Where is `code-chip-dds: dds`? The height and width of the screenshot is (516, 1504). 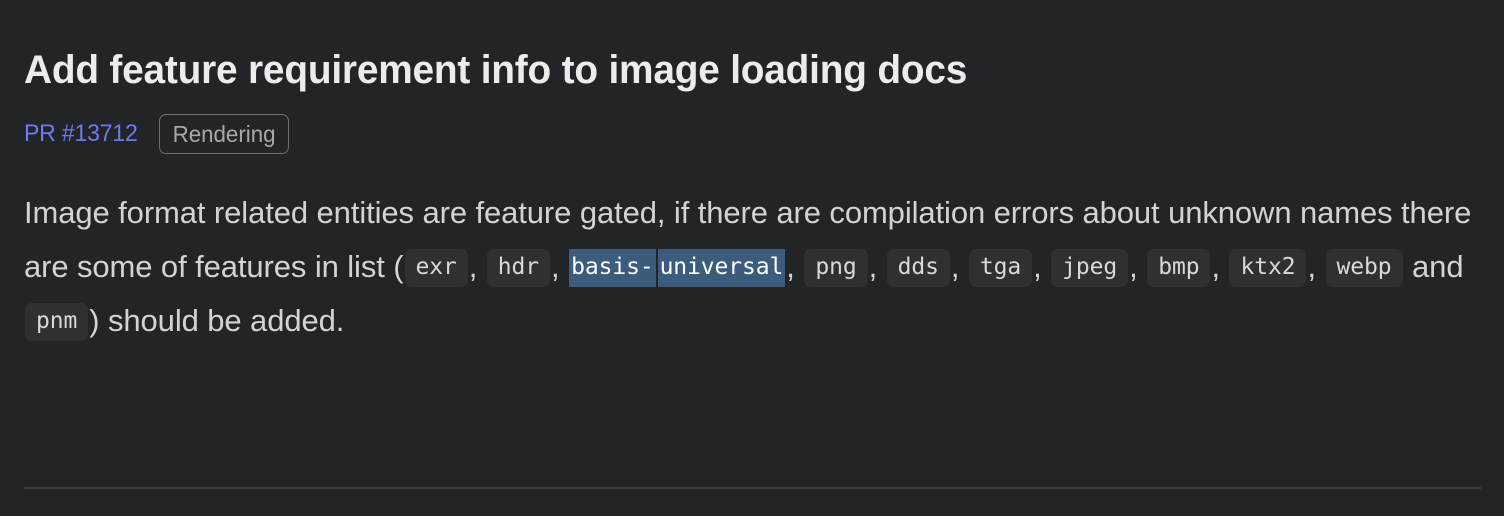
code-chip-dds: dds is located at coordinates (918, 268).